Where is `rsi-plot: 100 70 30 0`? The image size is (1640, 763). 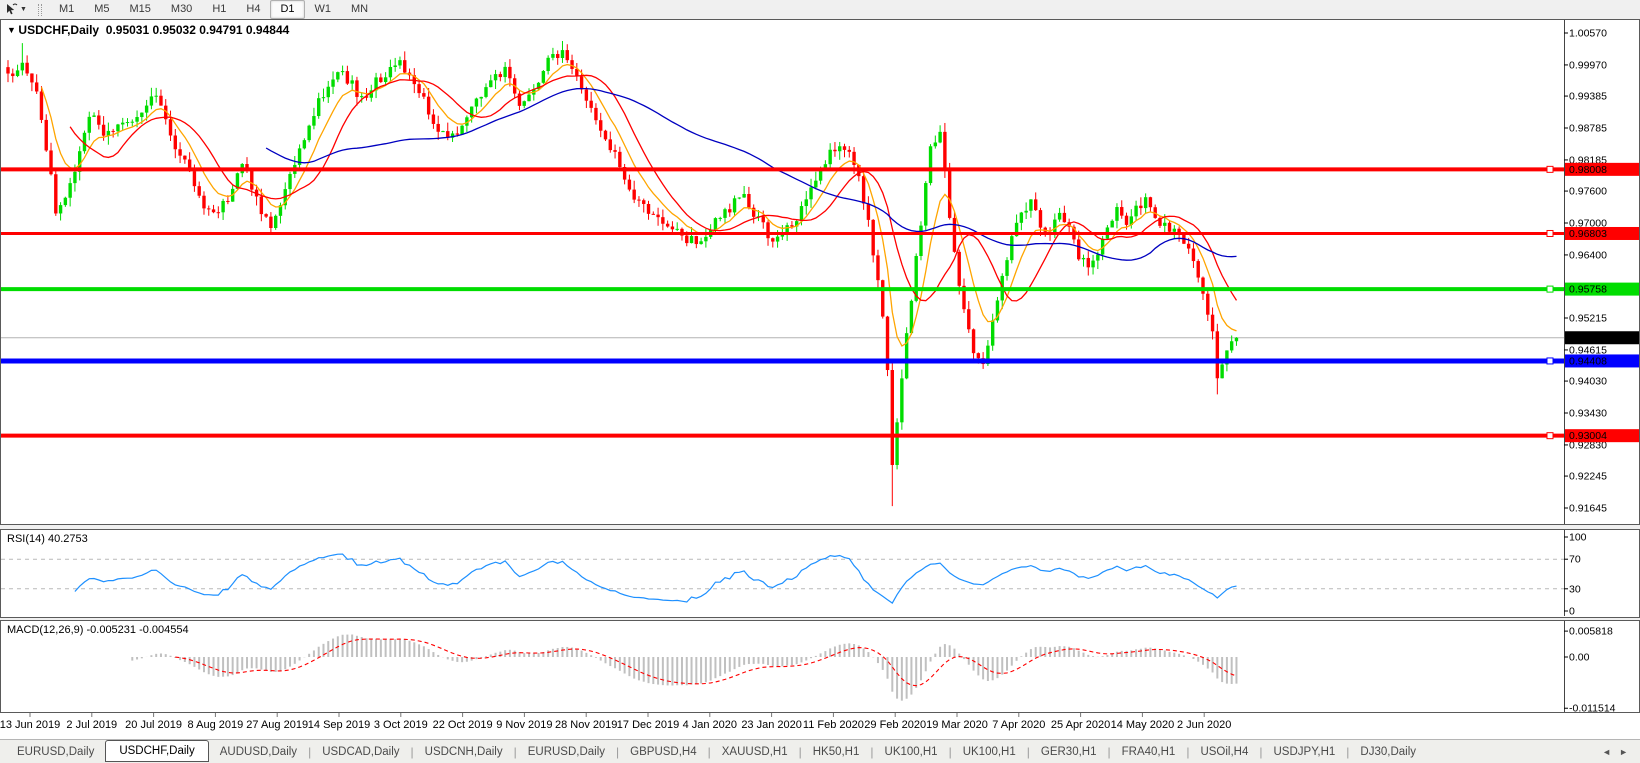 rsi-plot: 100 70 30 0 is located at coordinates (794, 574).